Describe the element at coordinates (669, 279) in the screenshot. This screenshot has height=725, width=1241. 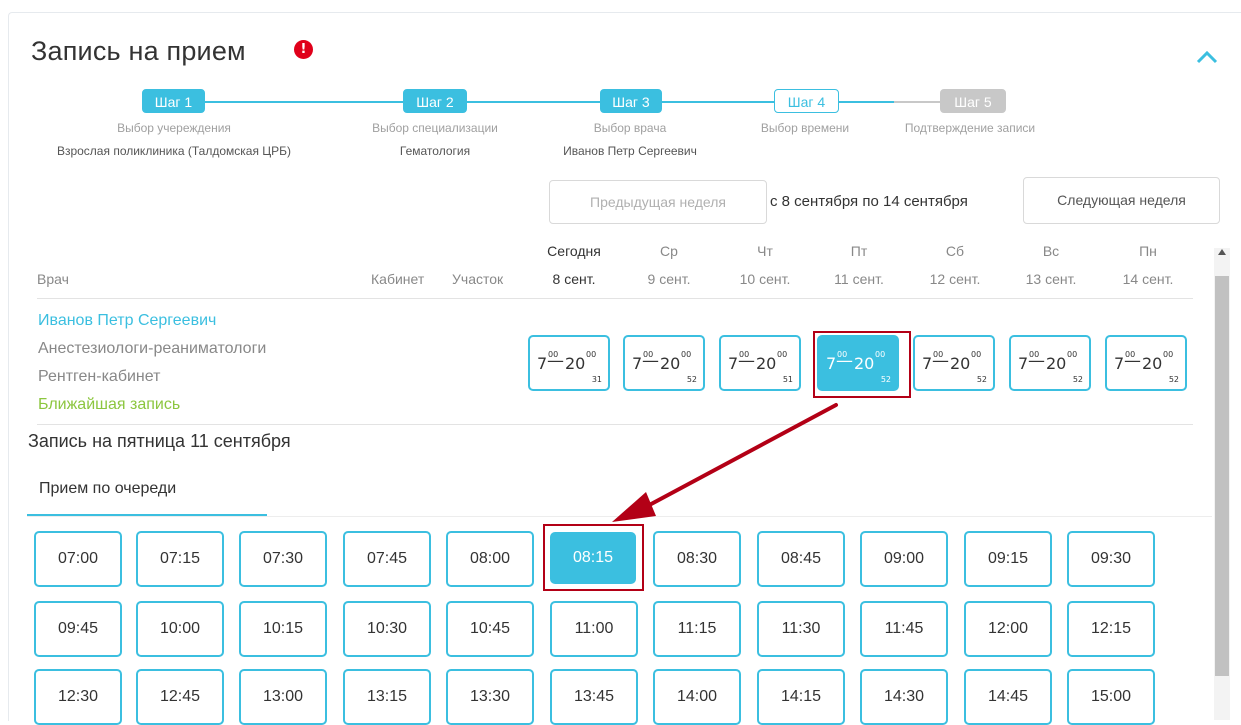
I see `date-header: 9 сент.` at that location.